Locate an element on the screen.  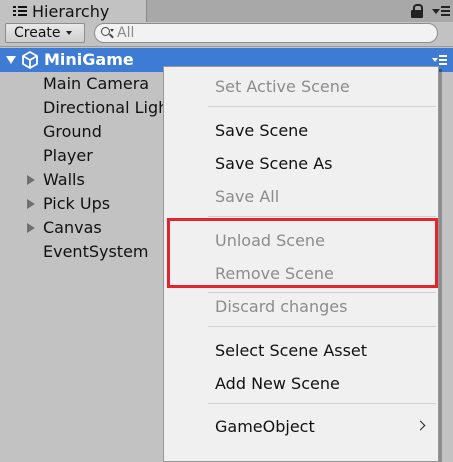
hierarchy-item-label: EventSystem is located at coordinates (96, 251).